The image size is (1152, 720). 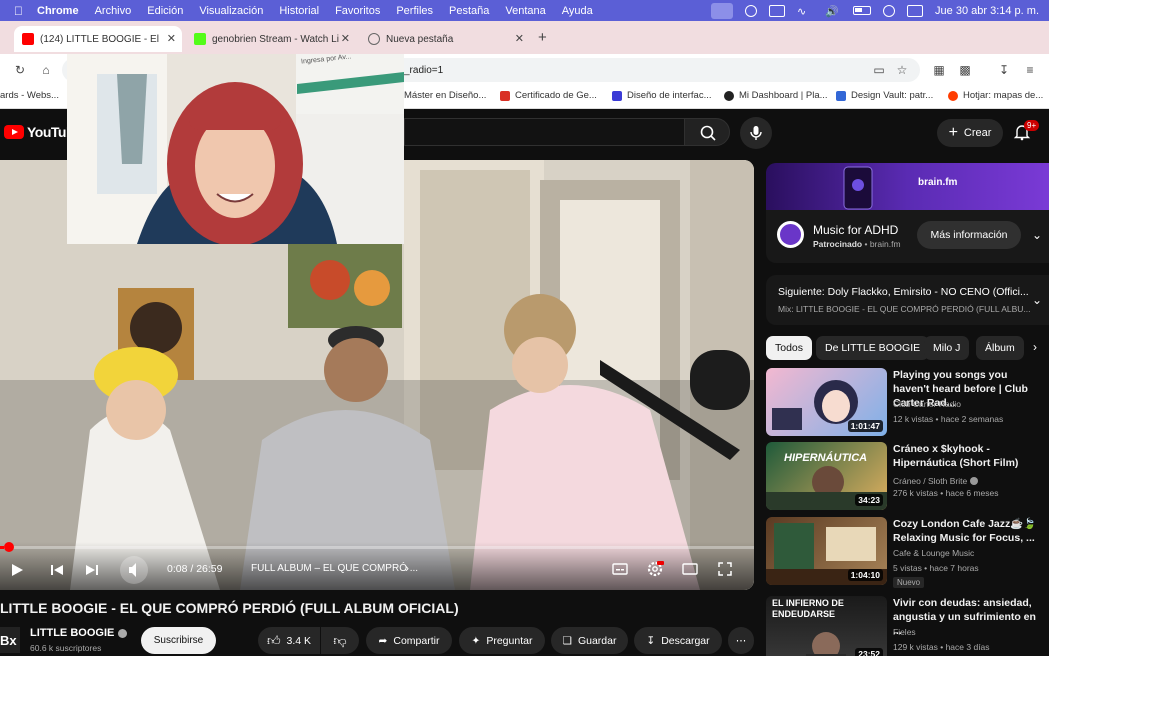 What do you see at coordinates (10, 640) in the screenshot?
I see `channel-avatar: Bx` at bounding box center [10, 640].